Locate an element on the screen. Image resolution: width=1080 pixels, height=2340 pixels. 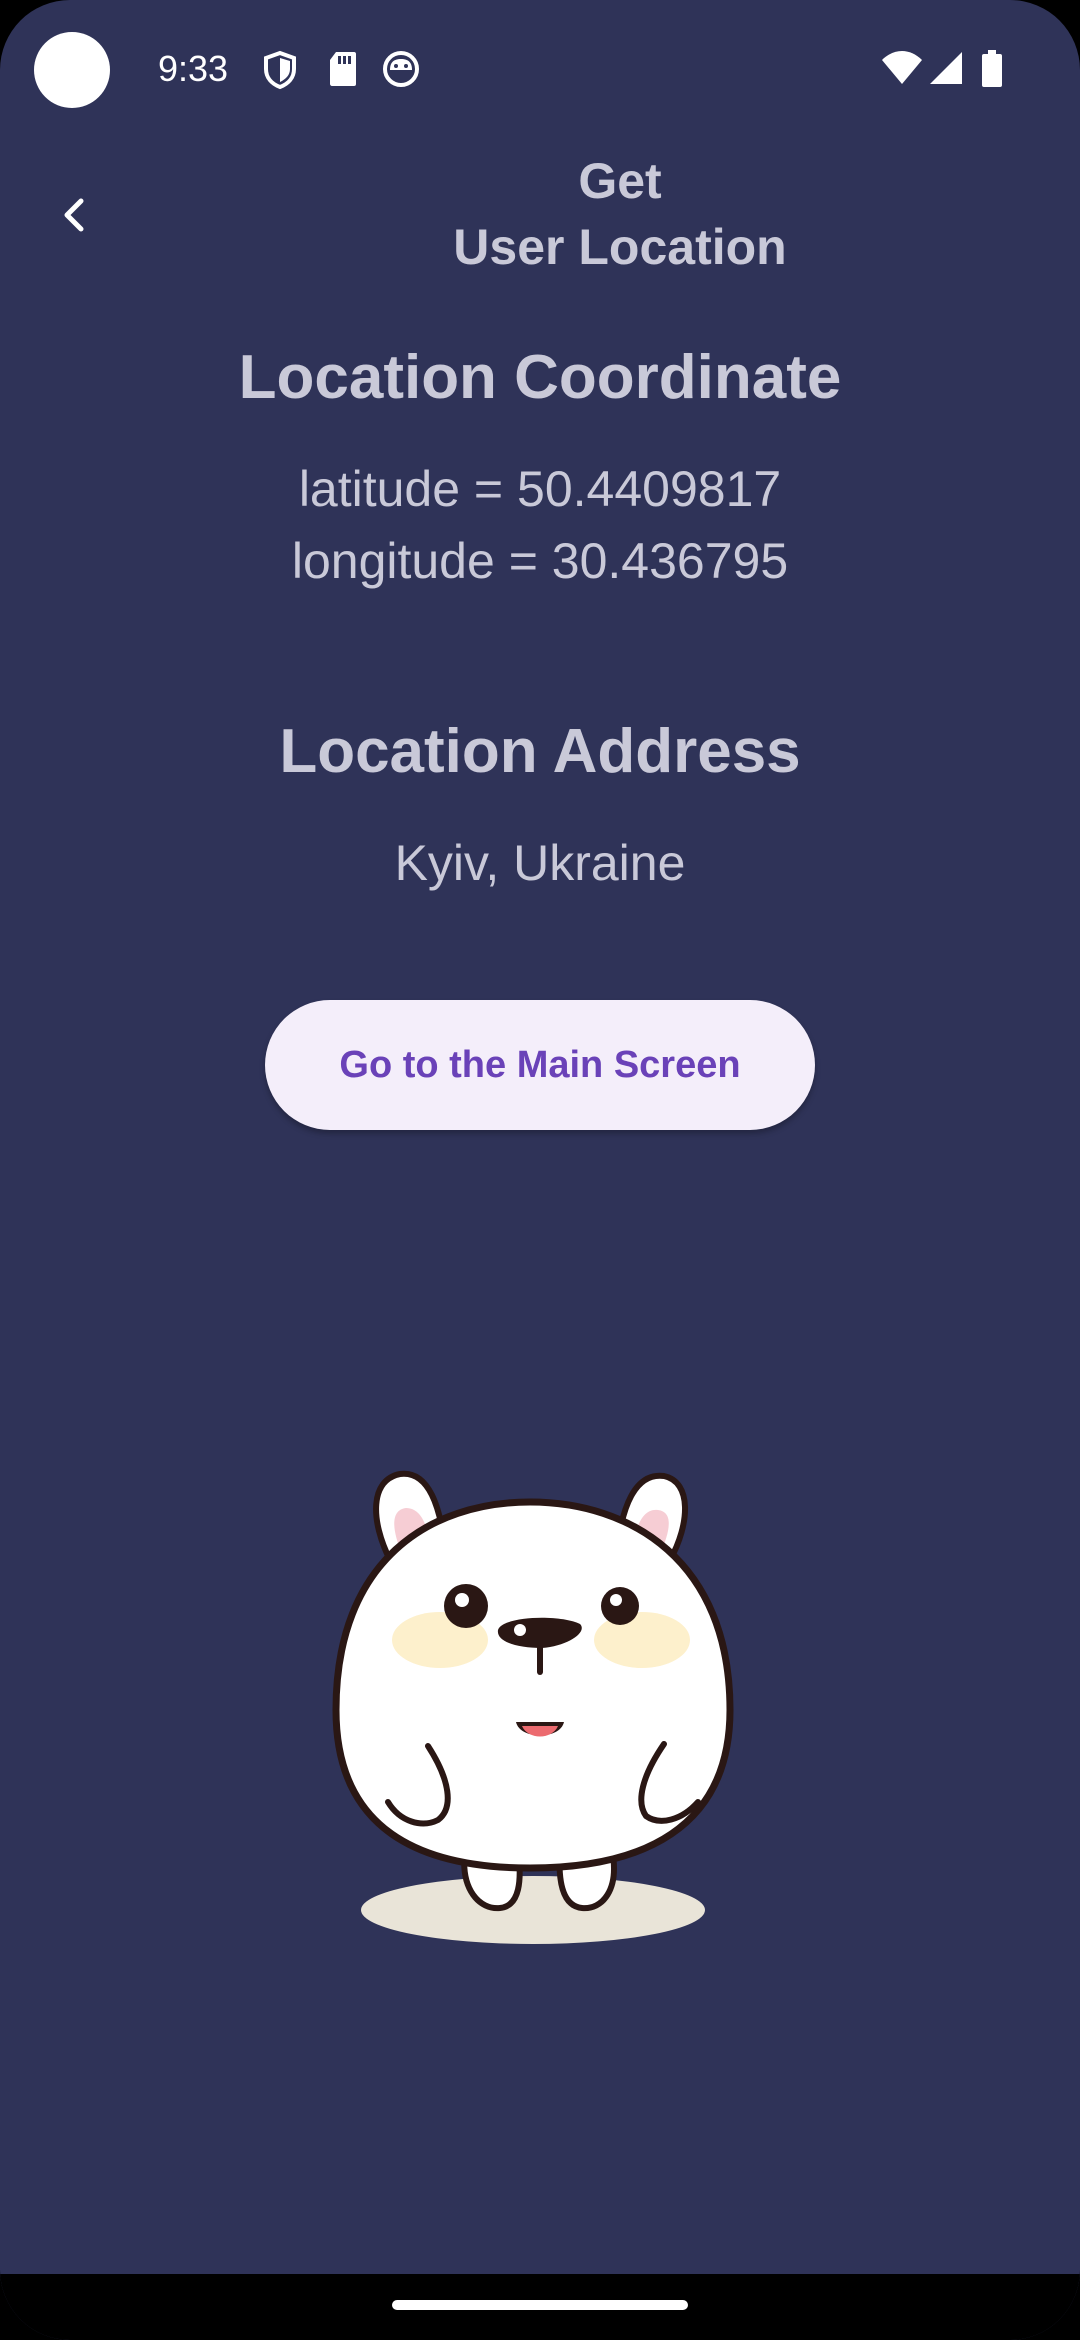
page-title-line2: User Location is located at coordinates (620, 247).